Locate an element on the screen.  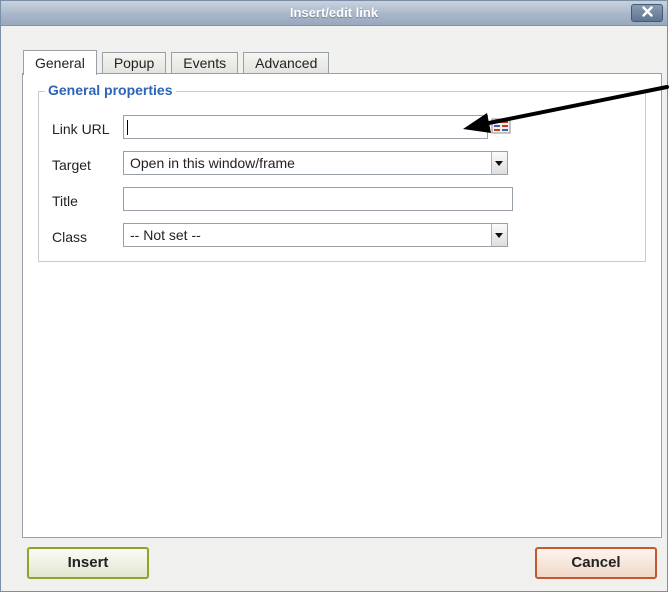
tab-advanced: Advanced is located at coordinates (286, 63).